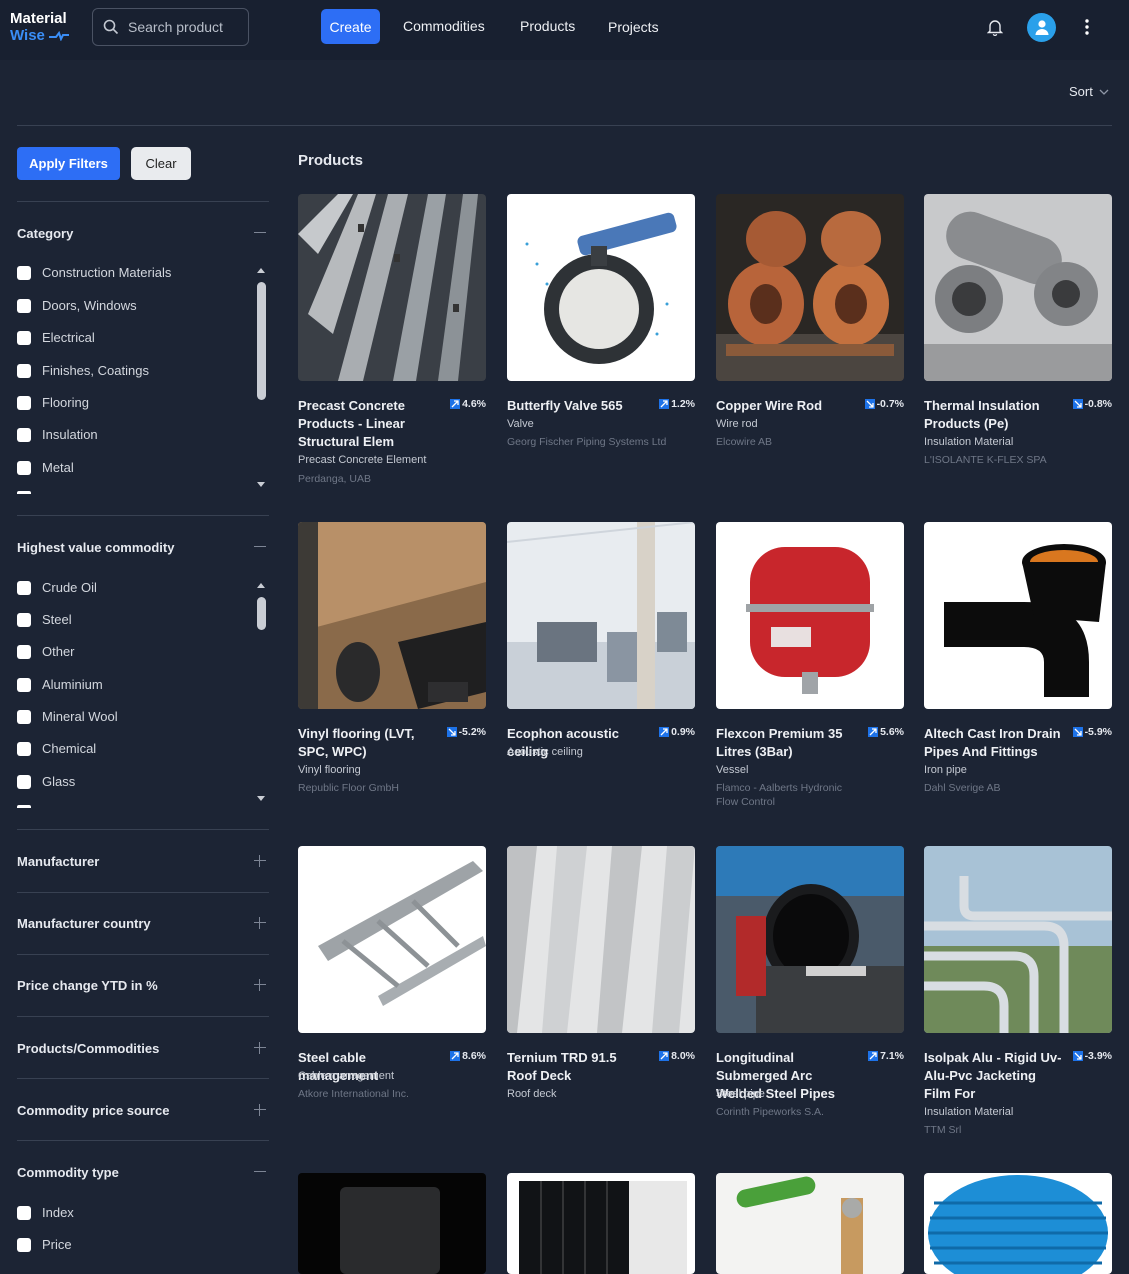 This screenshot has width=1129, height=1274. Describe the element at coordinates (57, 587) in the screenshot. I see `filter-option: Crude Oil` at that location.